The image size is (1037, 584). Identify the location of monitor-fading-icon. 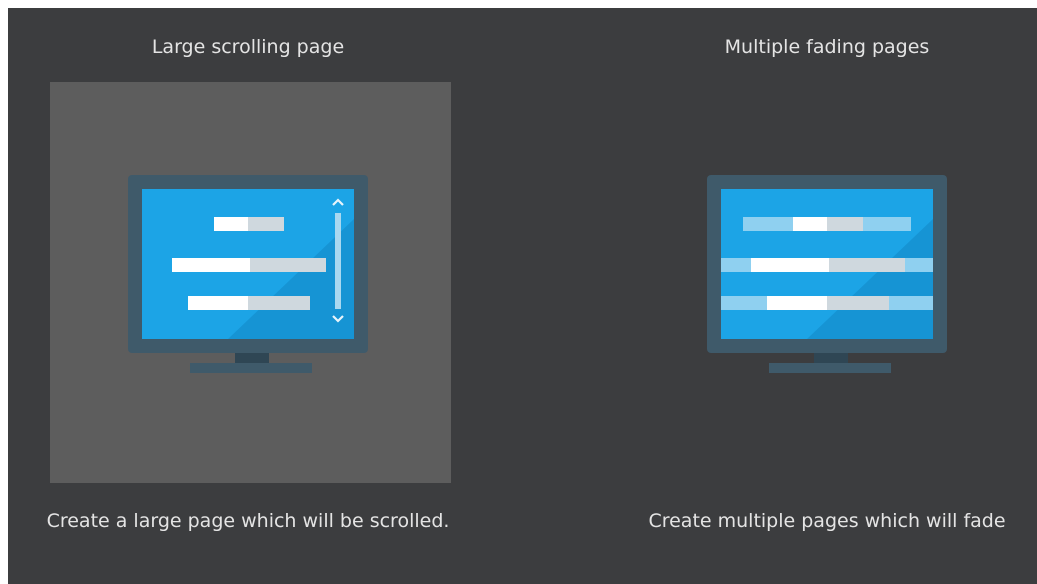
(827, 274).